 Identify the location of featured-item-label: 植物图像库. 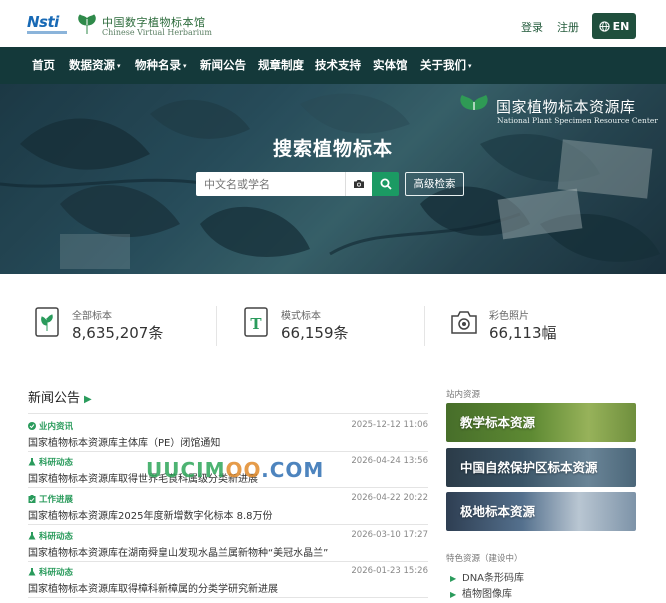
(487, 594).